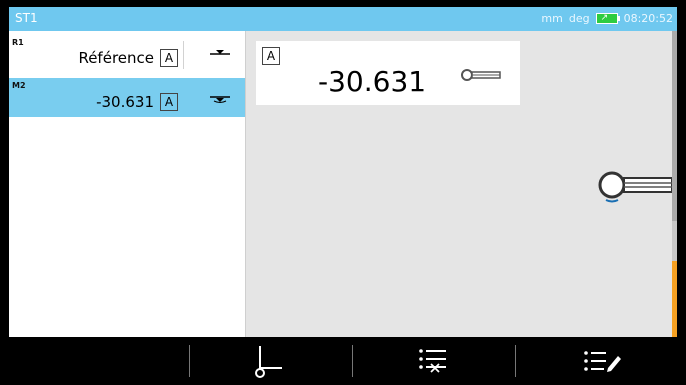  I want to click on feature-value: -30.631, so click(125, 102).